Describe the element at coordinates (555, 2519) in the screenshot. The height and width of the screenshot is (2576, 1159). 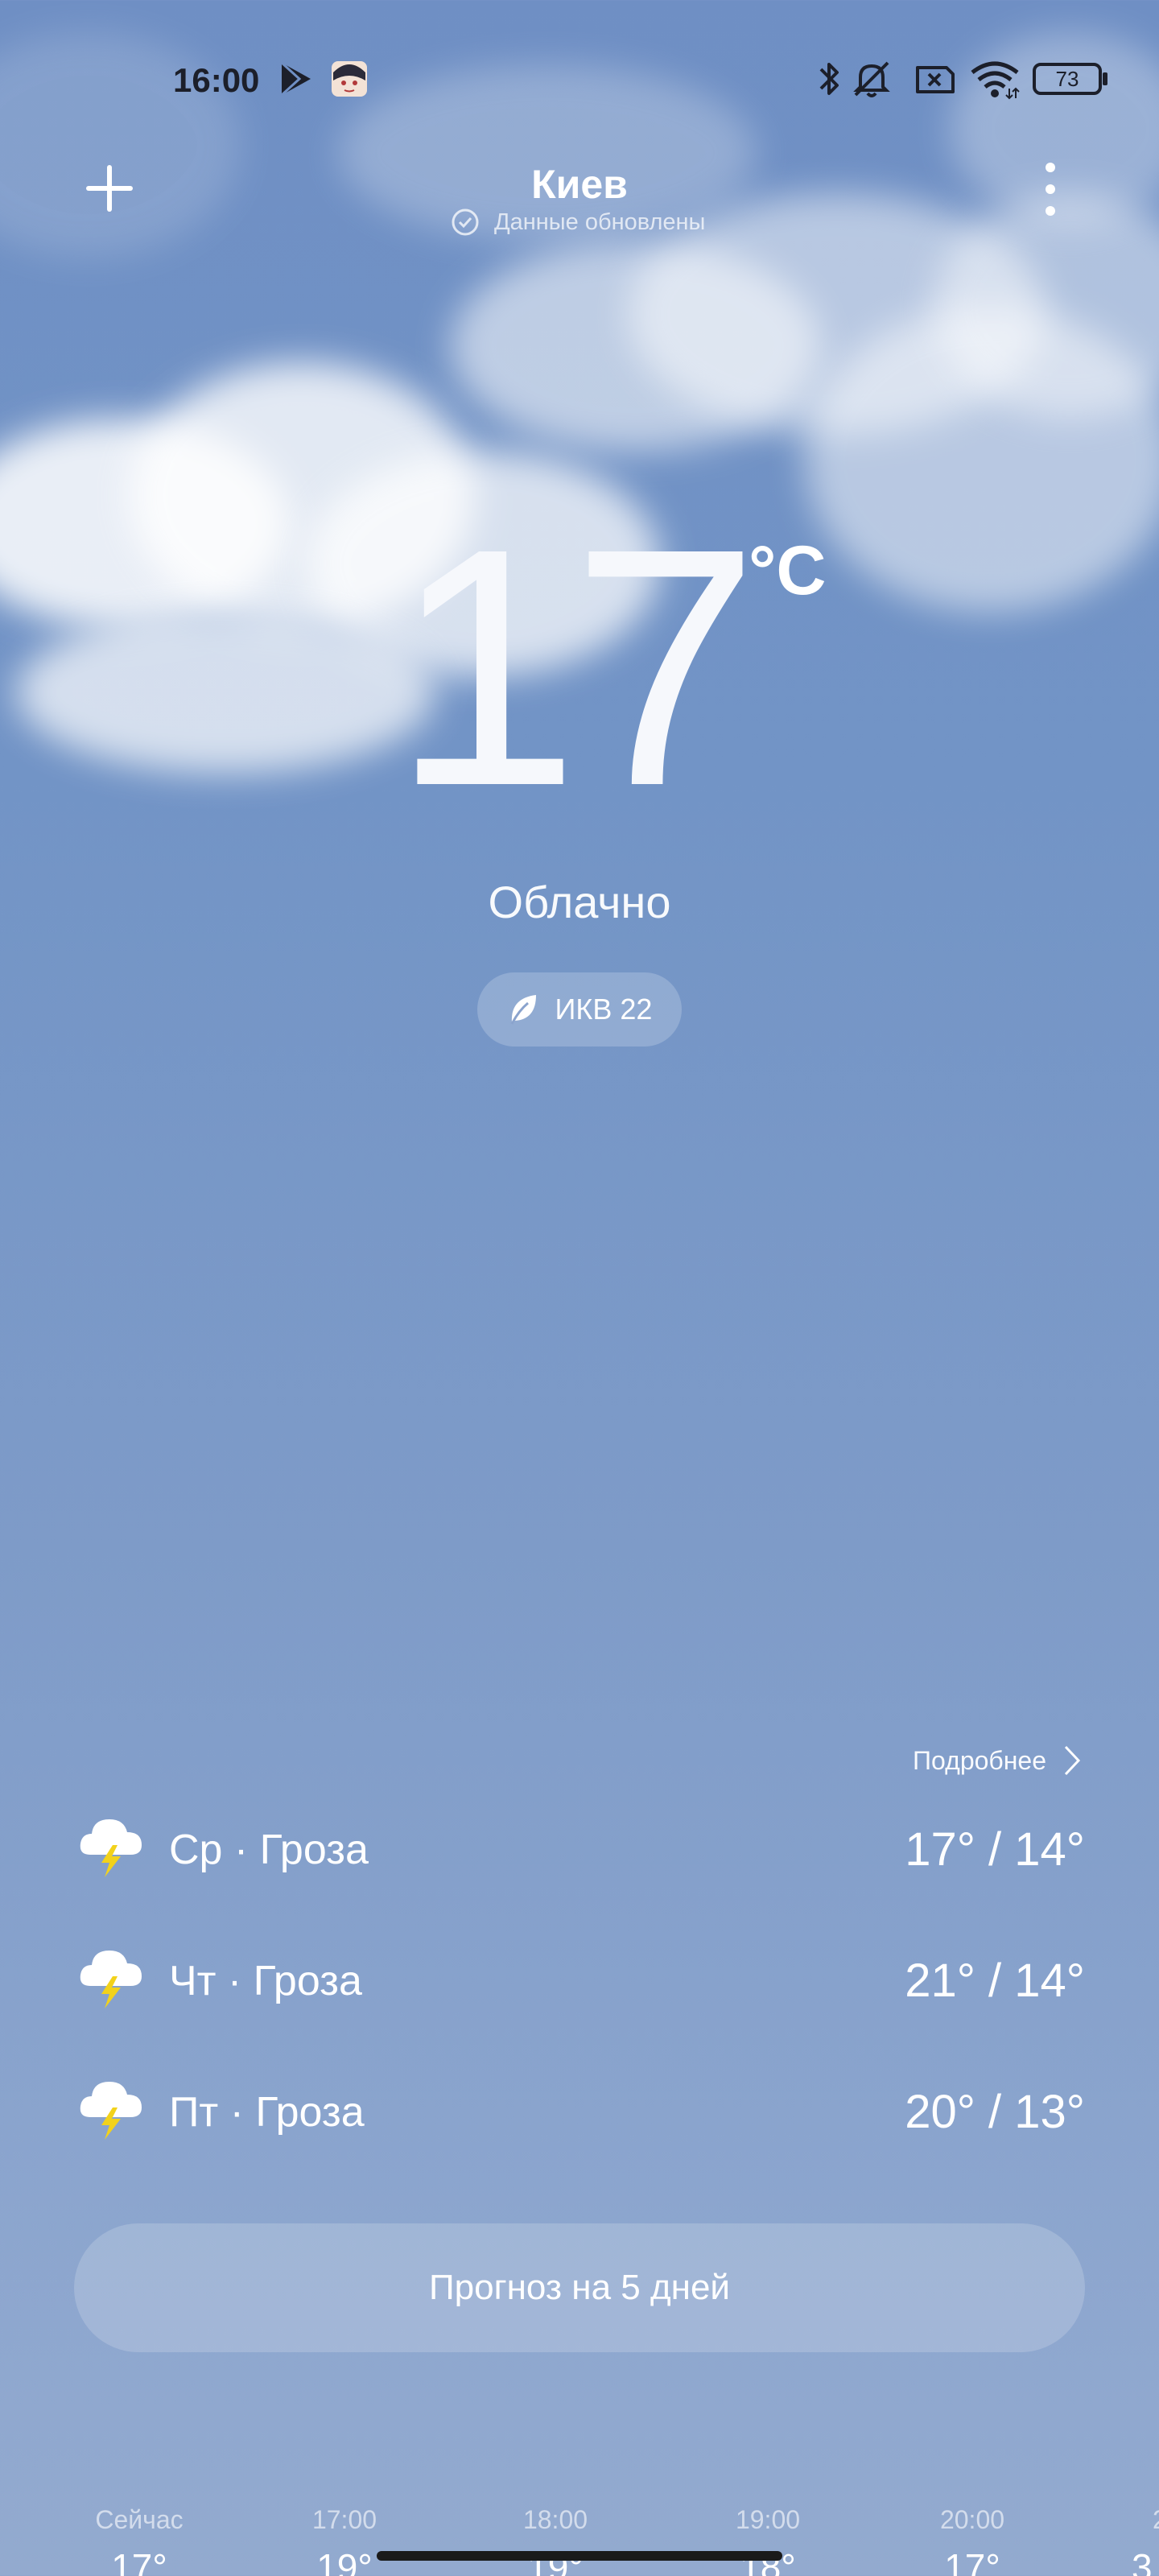
I see `hourly-time: 18:00` at that location.